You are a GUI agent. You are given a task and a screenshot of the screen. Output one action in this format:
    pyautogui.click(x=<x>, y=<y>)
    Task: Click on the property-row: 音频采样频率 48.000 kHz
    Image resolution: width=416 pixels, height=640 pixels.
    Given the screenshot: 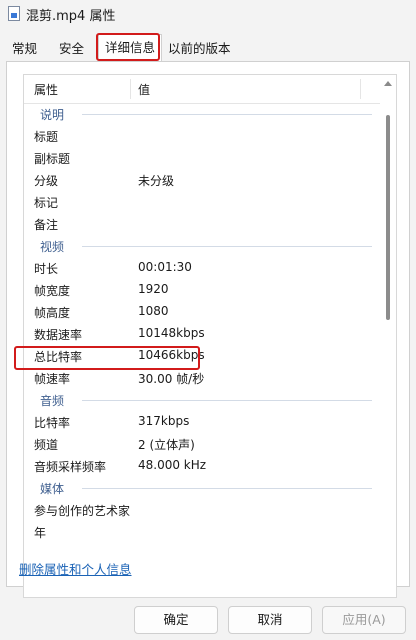 What is the action you would take?
    pyautogui.click(x=202, y=466)
    